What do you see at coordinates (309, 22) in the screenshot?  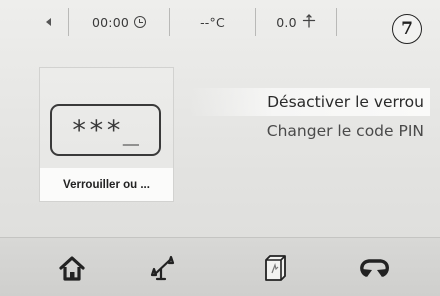 I see `wind-icon` at bounding box center [309, 22].